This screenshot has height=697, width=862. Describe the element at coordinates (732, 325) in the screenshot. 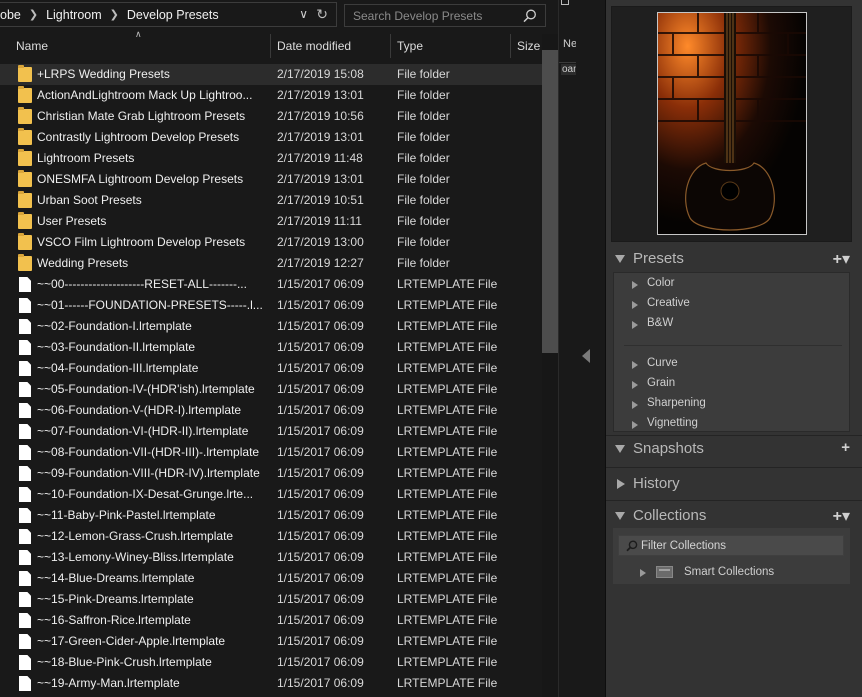

I see `preset-folder-bw: B&W` at that location.